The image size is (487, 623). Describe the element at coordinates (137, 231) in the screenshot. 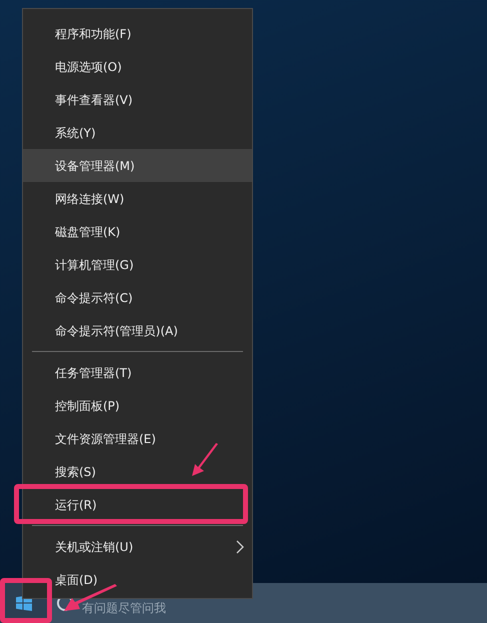

I see `menu-item: 磁盘管理(K)` at that location.